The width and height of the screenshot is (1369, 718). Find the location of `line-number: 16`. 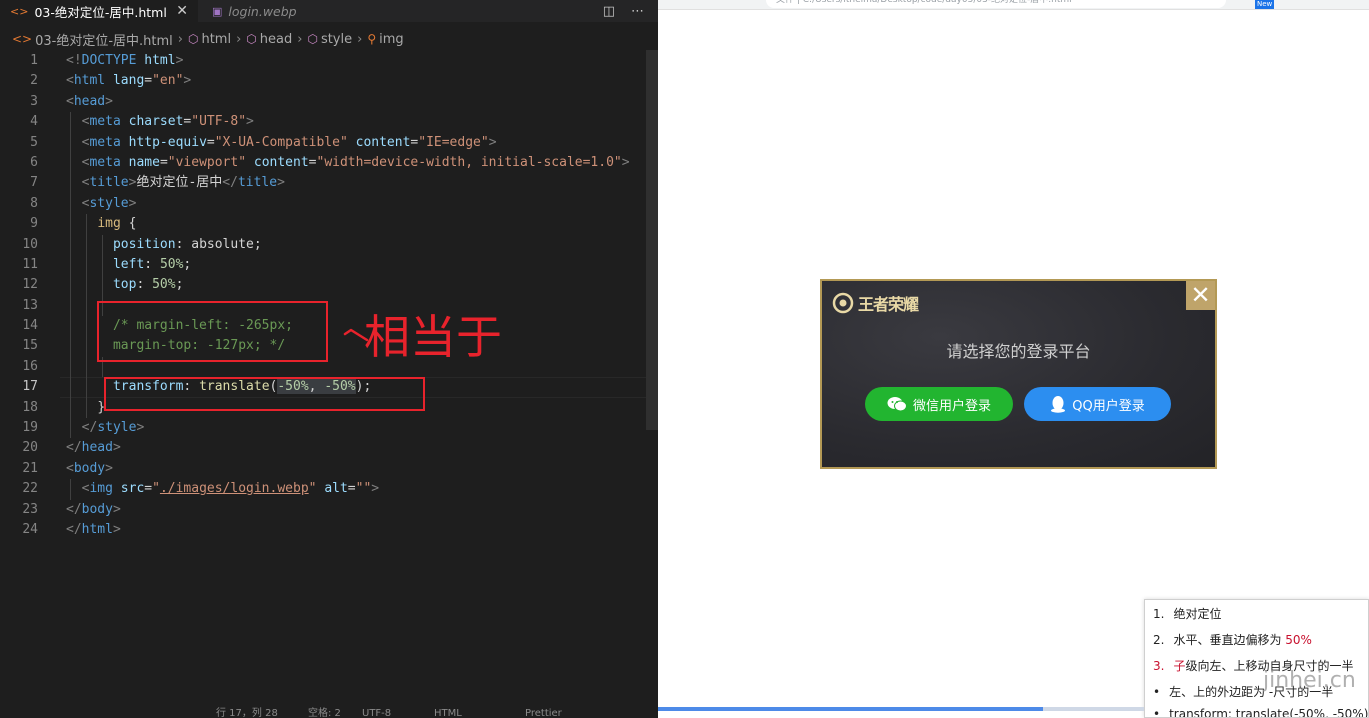

line-number: 16 is located at coordinates (30, 366).